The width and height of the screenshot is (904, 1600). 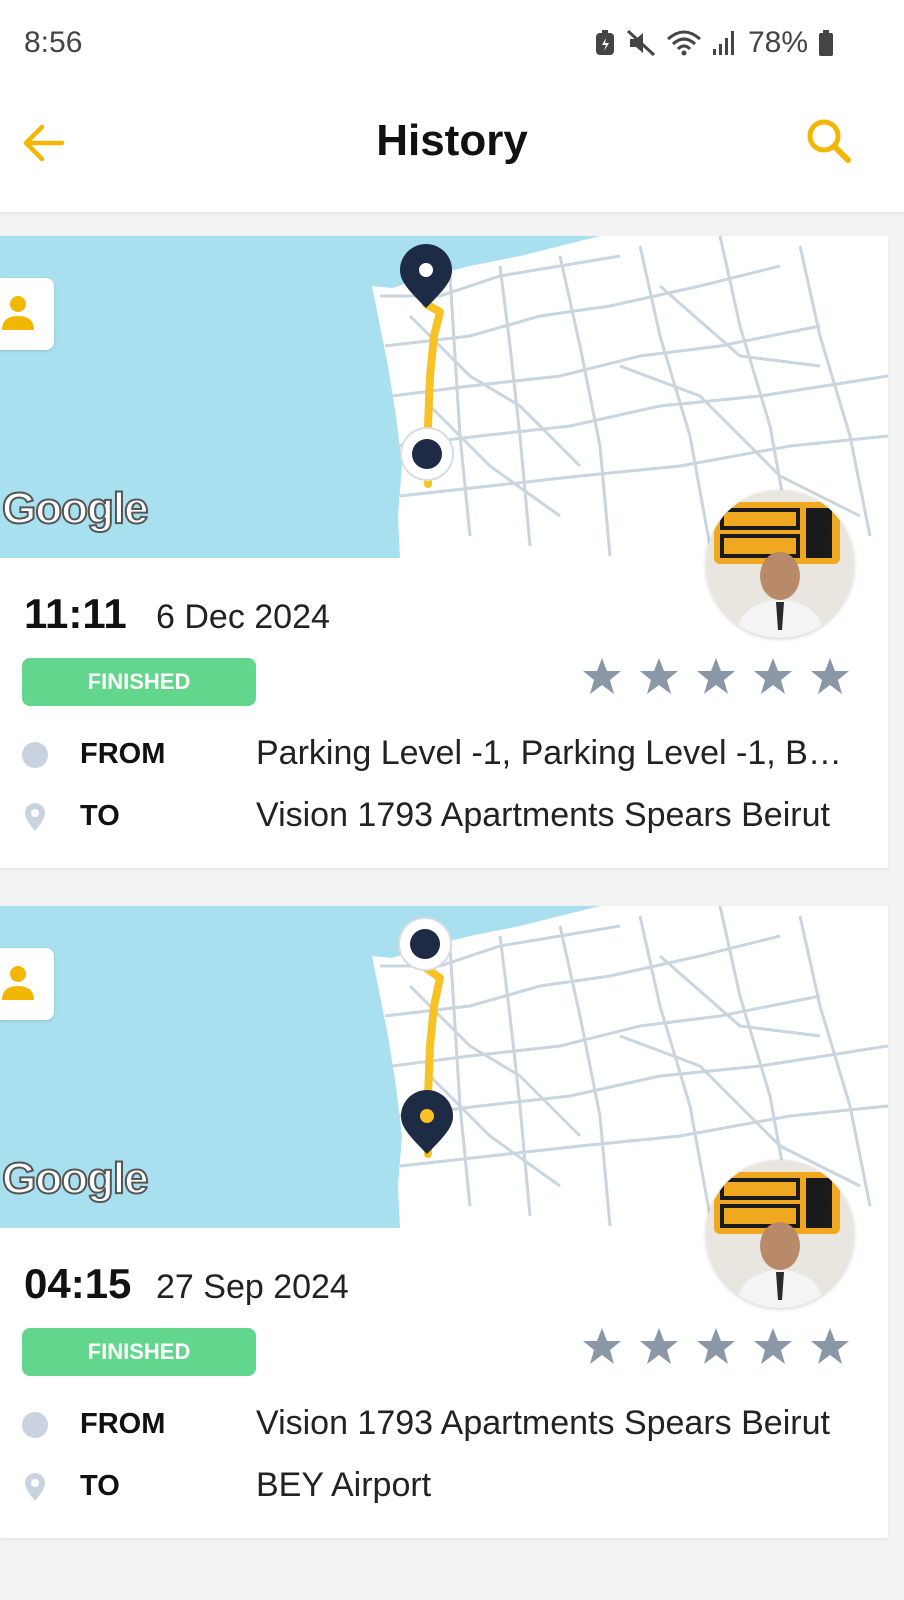 I want to click on trip-time: 11:11, so click(x=75, y=613).